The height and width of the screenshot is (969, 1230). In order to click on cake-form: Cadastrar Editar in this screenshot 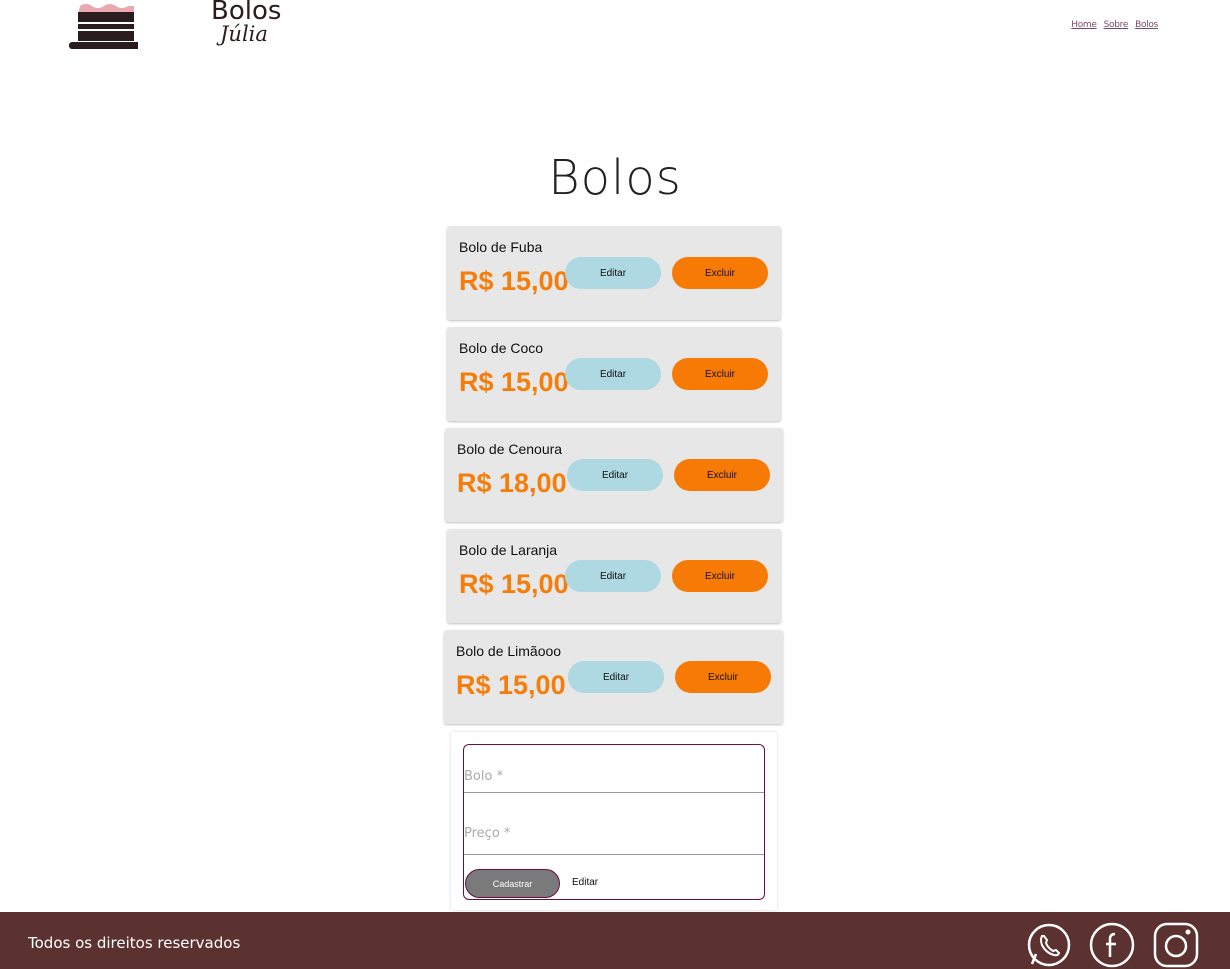, I will do `click(614, 822)`.